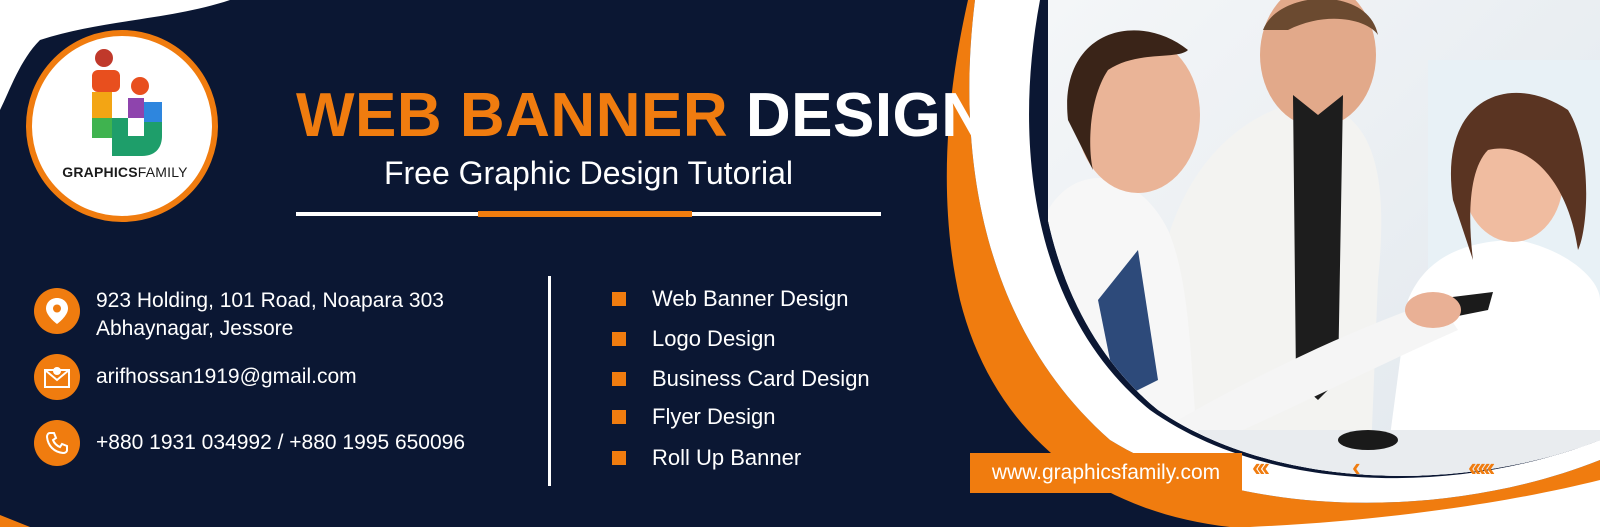  What do you see at coordinates (100, 172) in the screenshot?
I see `brand-name-bold: GRAPHICS` at bounding box center [100, 172].